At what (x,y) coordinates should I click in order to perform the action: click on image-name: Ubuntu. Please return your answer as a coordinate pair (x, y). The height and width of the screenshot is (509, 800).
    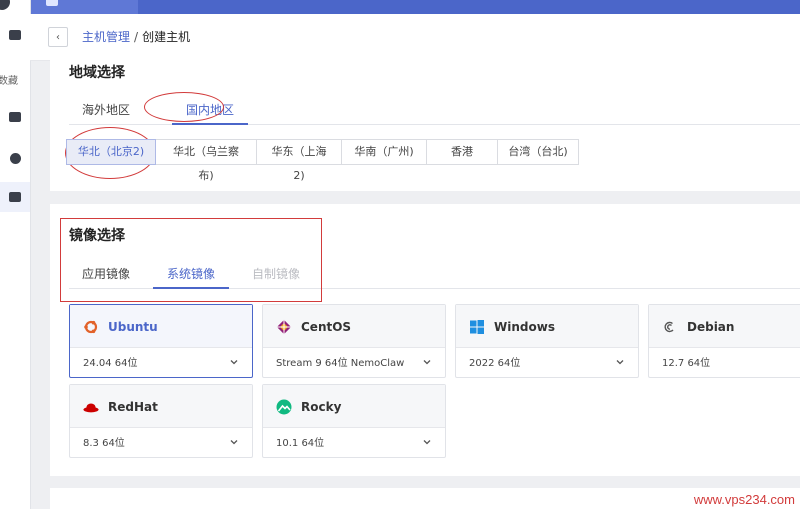
    Looking at the image, I should click on (133, 327).